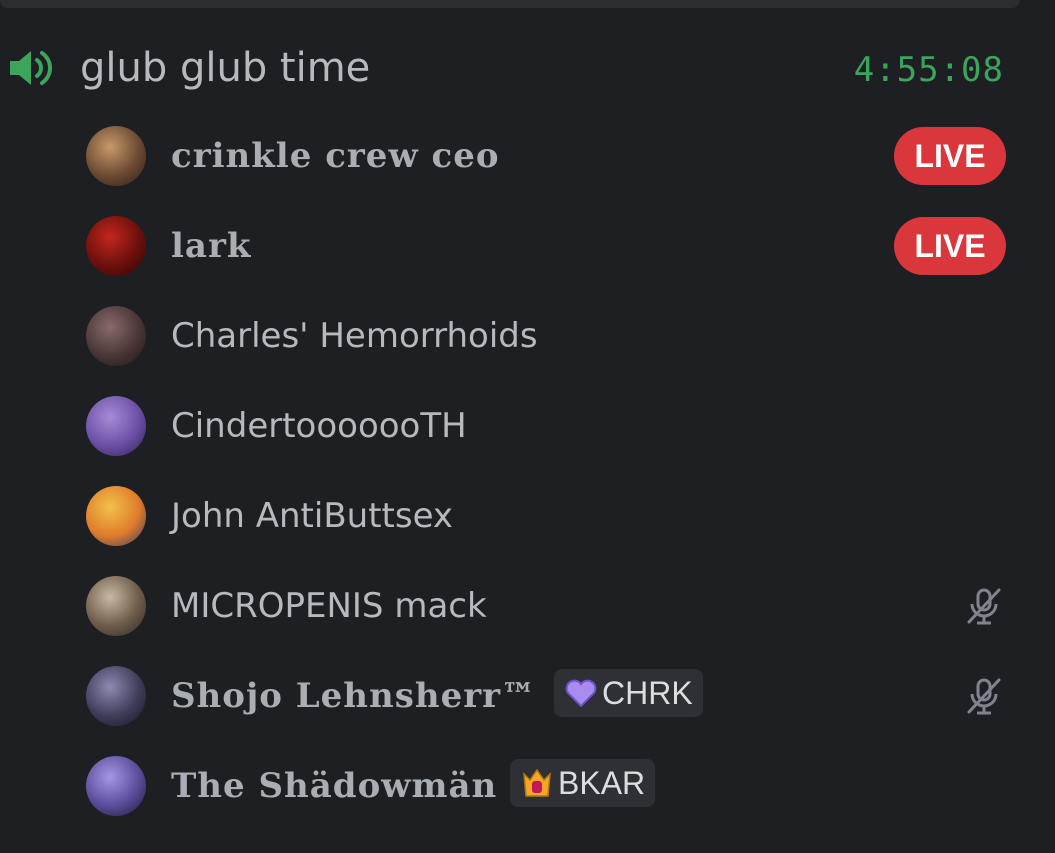 The height and width of the screenshot is (853, 1055). What do you see at coordinates (354, 336) in the screenshot?
I see `member-name: Charles' Hemorrhoids` at bounding box center [354, 336].